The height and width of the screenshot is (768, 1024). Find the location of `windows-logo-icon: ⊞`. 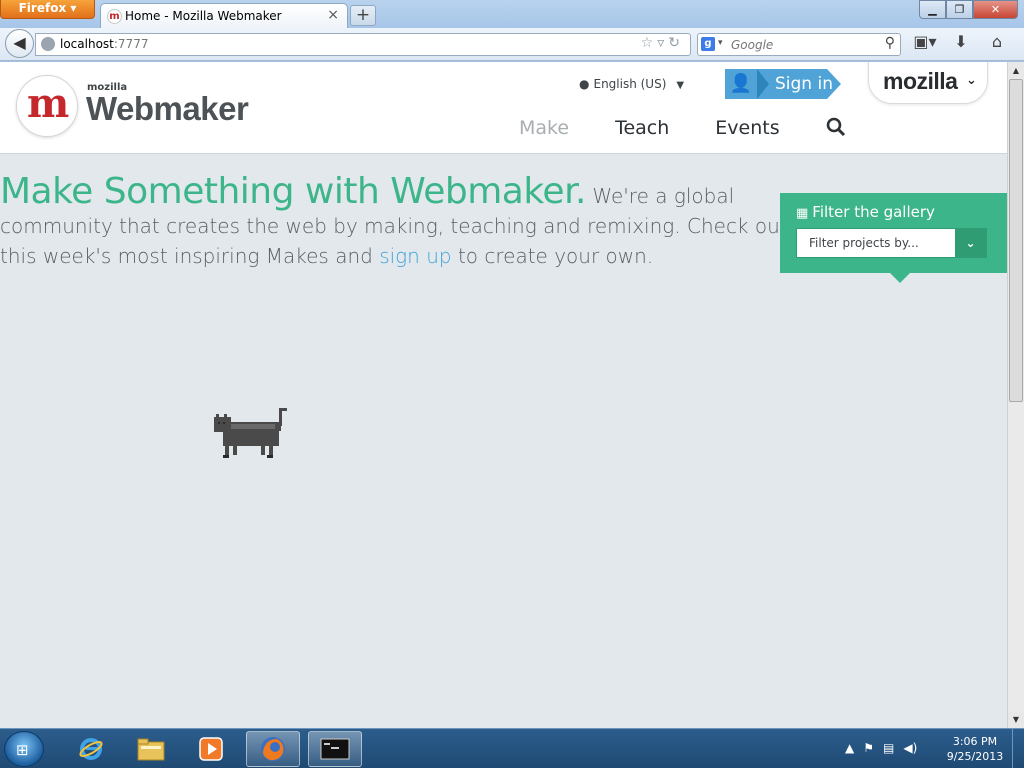

windows-logo-icon: ⊞ is located at coordinates (22, 750).